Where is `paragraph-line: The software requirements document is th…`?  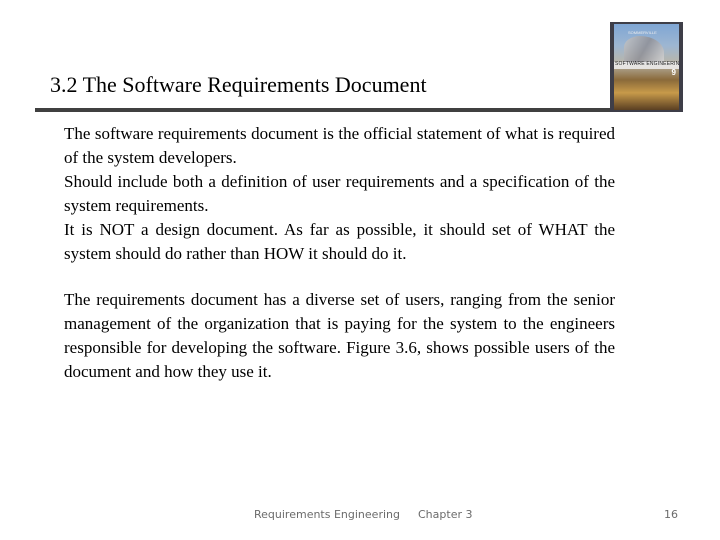 paragraph-line: The software requirements document is th… is located at coordinates (339, 145).